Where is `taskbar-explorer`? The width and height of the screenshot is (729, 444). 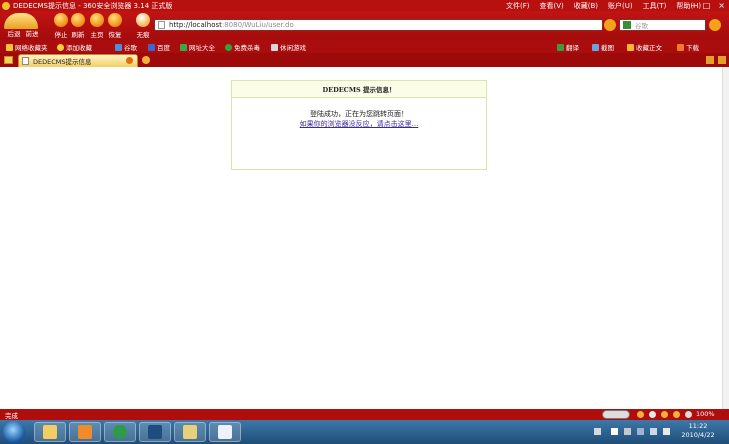
taskbar-explorer is located at coordinates (50, 432).